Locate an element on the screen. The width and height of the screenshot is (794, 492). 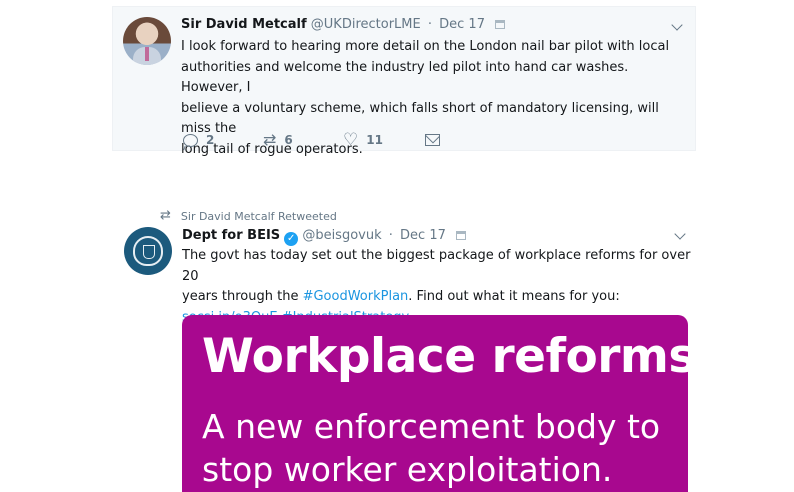
verified-badge-icon: ✓ is located at coordinates (291, 239).